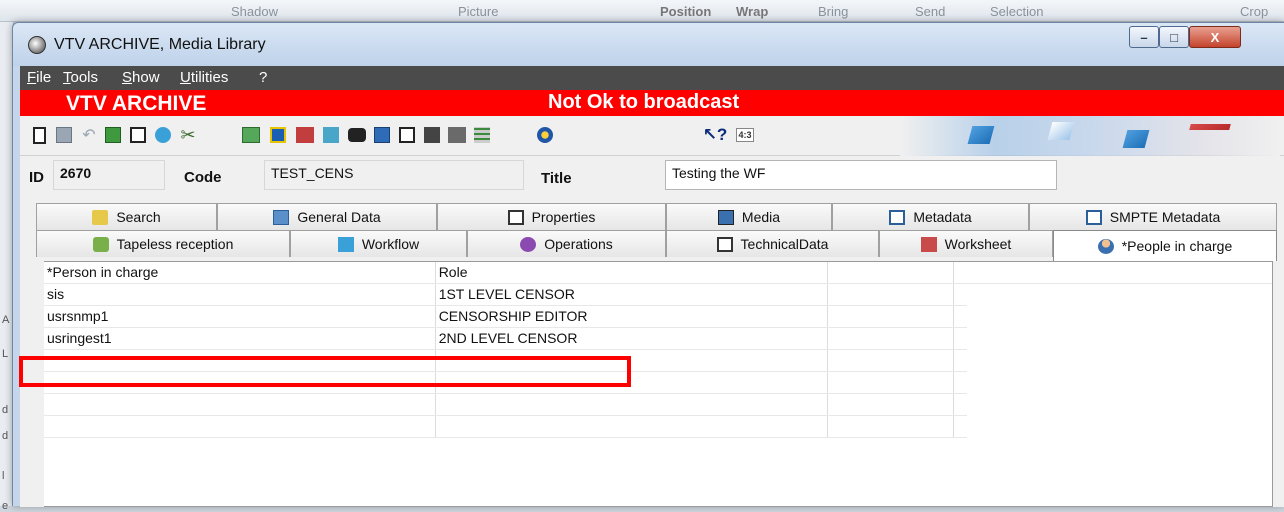 The image size is (1284, 512). What do you see at coordinates (138, 217) in the screenshot?
I see `tab-label: Search` at bounding box center [138, 217].